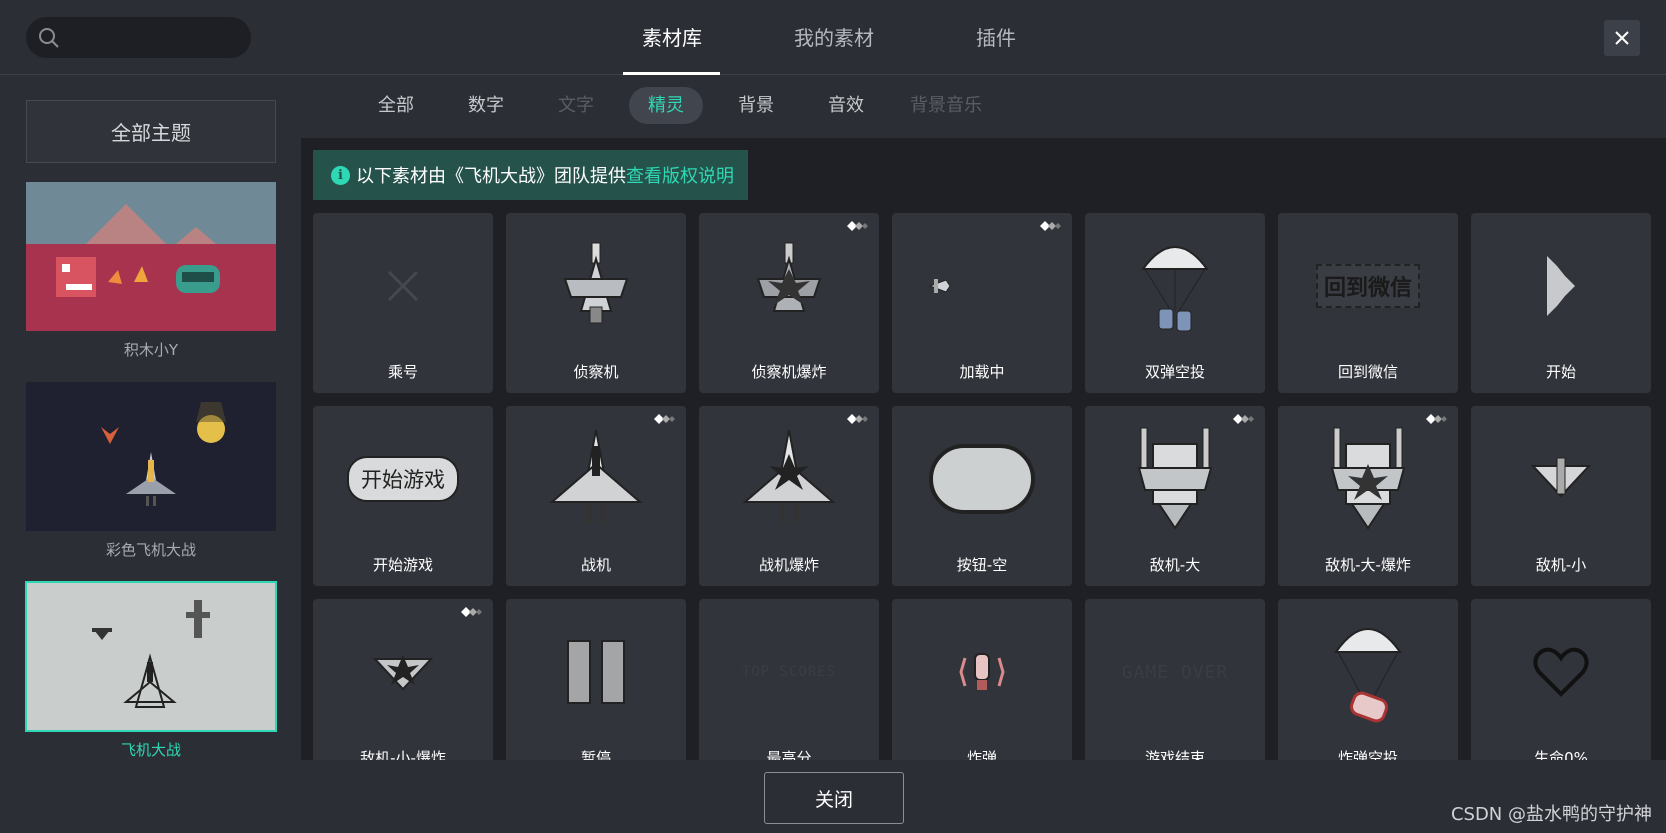  Describe the element at coordinates (595, 565) in the screenshot. I see `sprite-name: 战机` at that location.